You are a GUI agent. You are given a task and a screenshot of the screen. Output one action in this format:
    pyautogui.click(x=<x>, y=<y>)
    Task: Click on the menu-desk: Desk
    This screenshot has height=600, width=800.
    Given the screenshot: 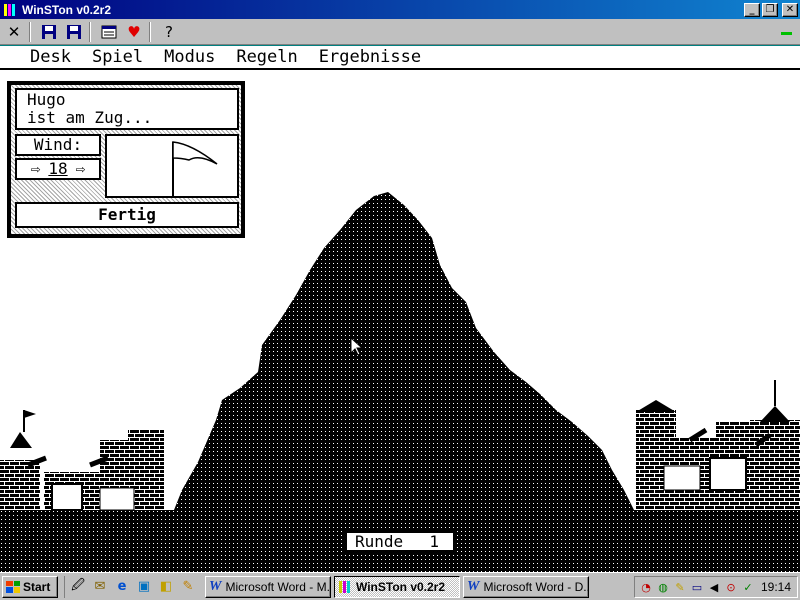 What is the action you would take?
    pyautogui.click(x=50, y=57)
    